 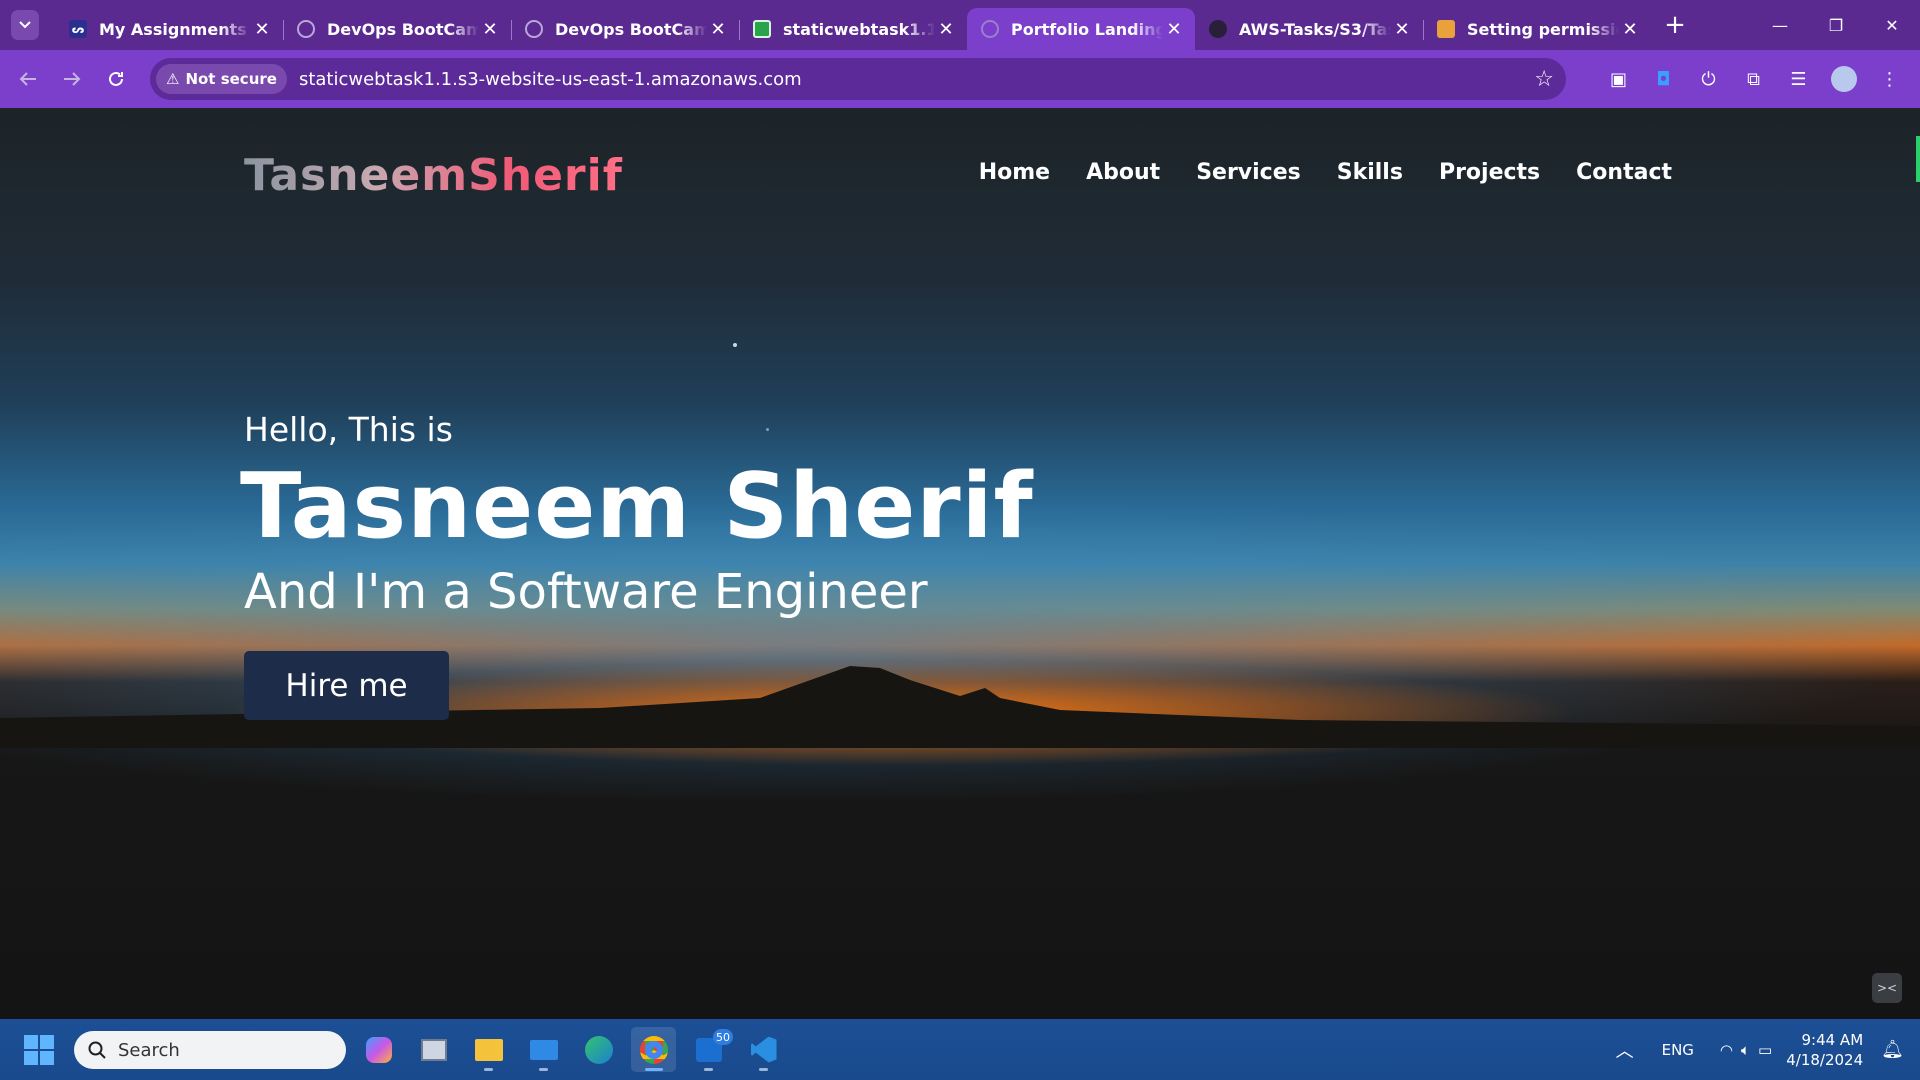 I want to click on reload-icon, so click(x=116, y=78).